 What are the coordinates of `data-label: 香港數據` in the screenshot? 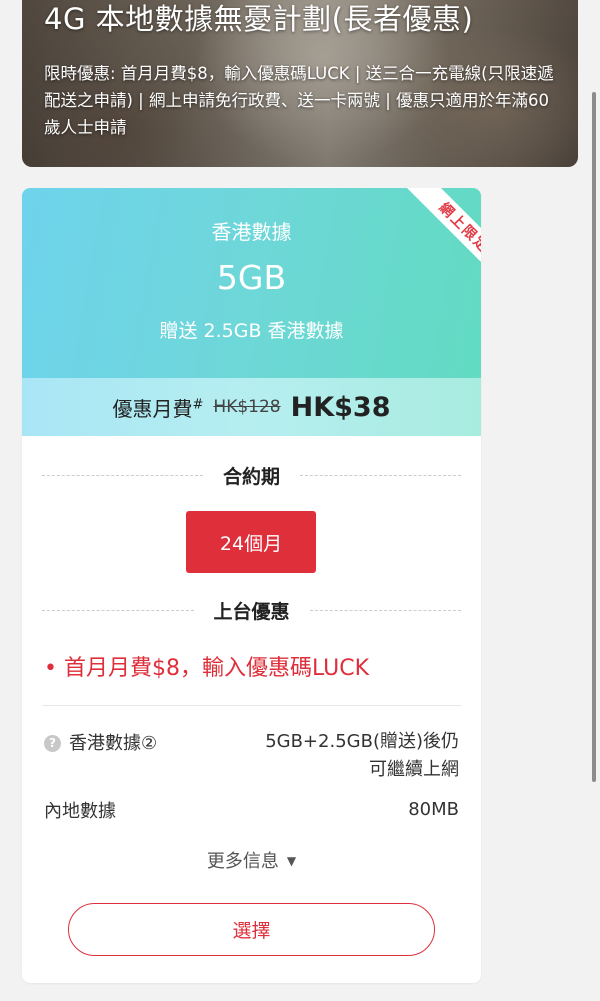 It's located at (251, 232).